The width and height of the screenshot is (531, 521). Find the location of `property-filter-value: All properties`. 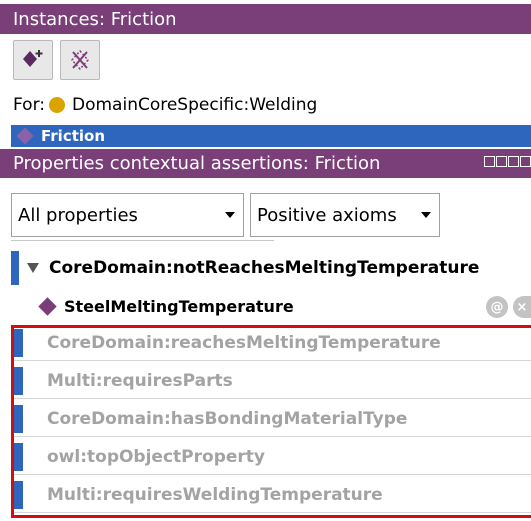

property-filter-value: All properties is located at coordinates (78, 215).